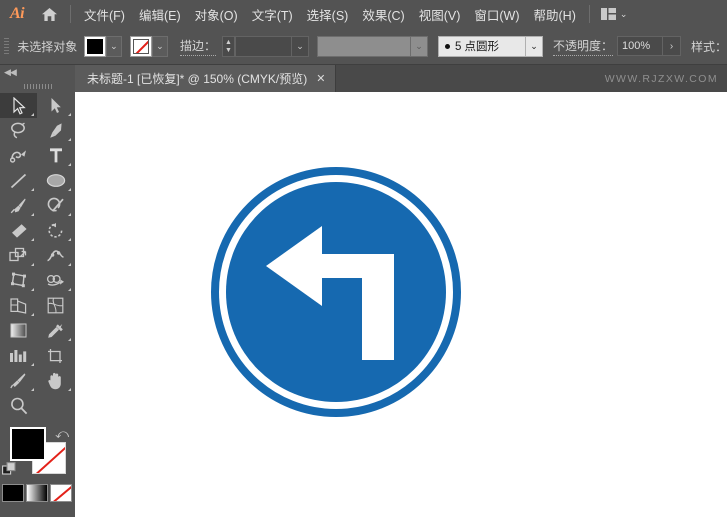  I want to click on stroke-color-swatch, so click(140, 46).